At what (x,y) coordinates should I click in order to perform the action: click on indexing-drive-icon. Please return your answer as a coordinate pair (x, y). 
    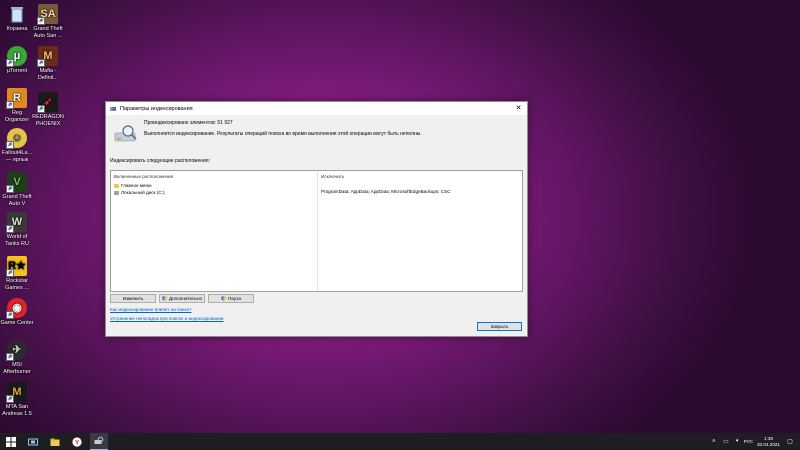
    Looking at the image, I should click on (125, 133).